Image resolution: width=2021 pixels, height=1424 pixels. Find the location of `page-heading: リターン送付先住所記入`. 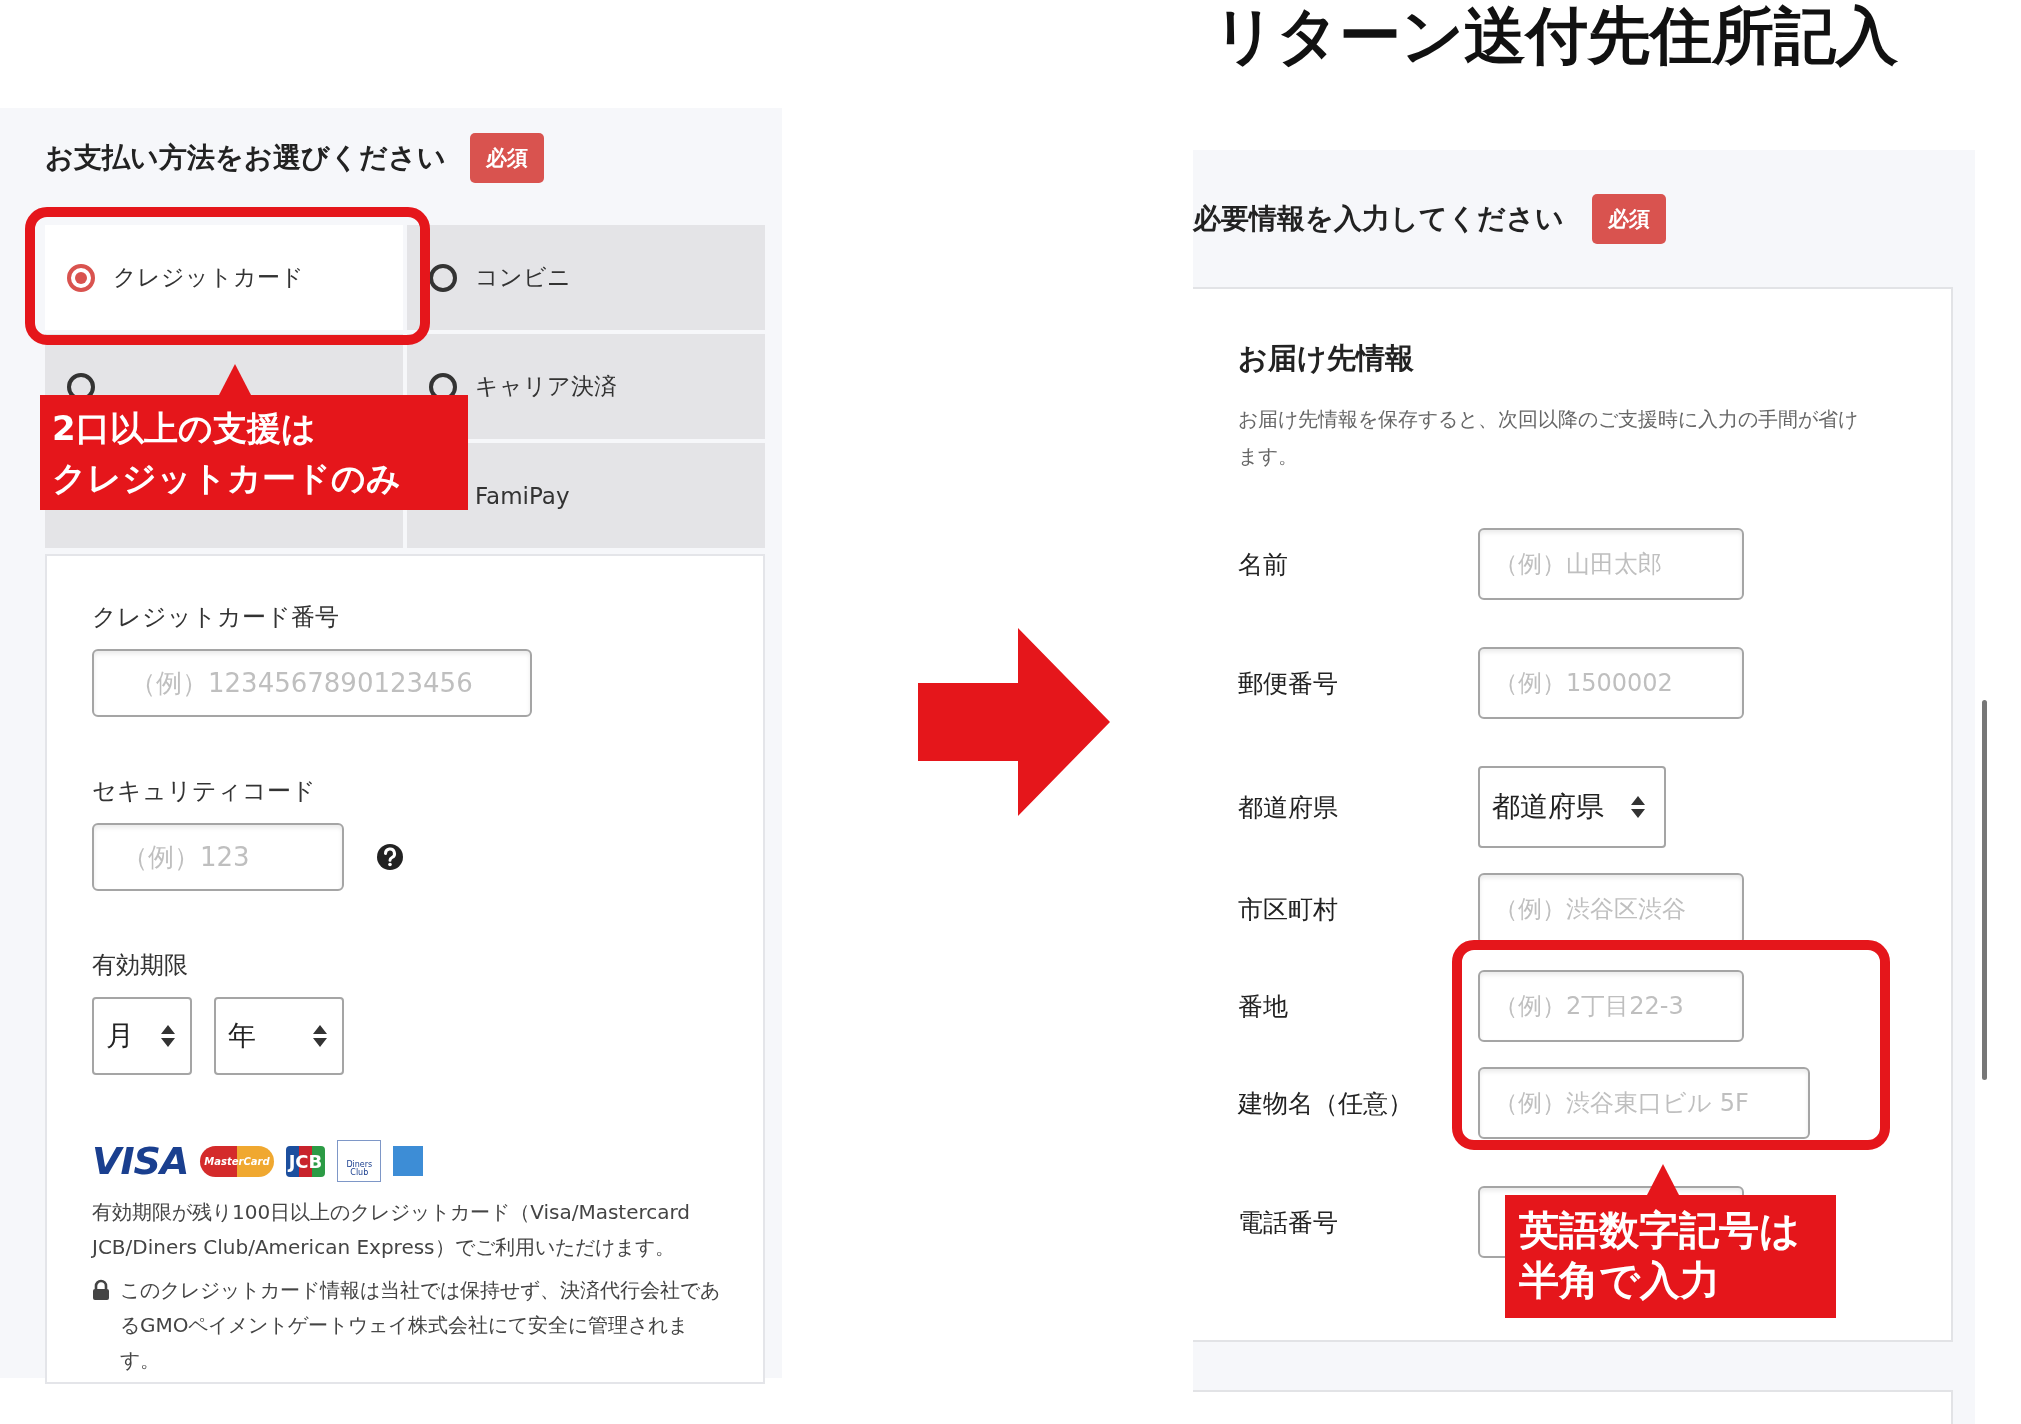

page-heading: リターン送付先住所記入 is located at coordinates (1555, 37).